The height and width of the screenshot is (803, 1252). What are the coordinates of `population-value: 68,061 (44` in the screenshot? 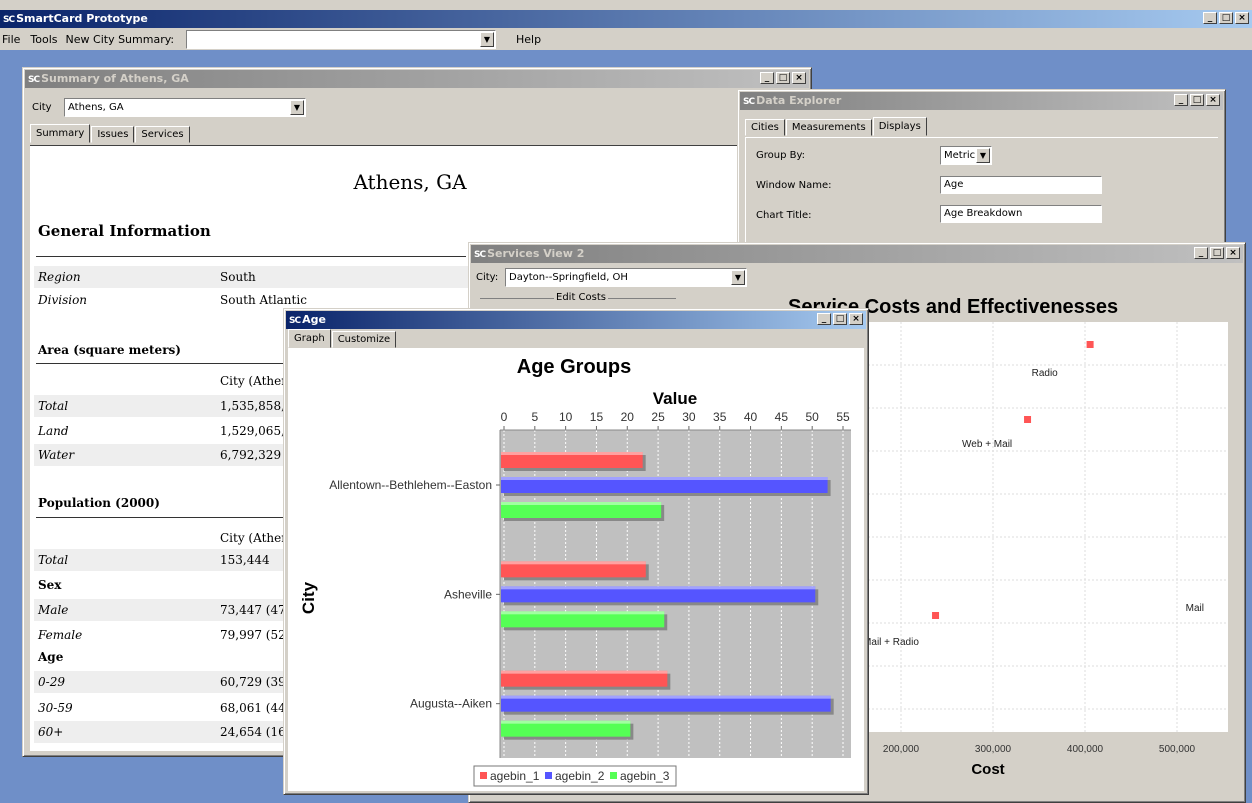 It's located at (253, 708).